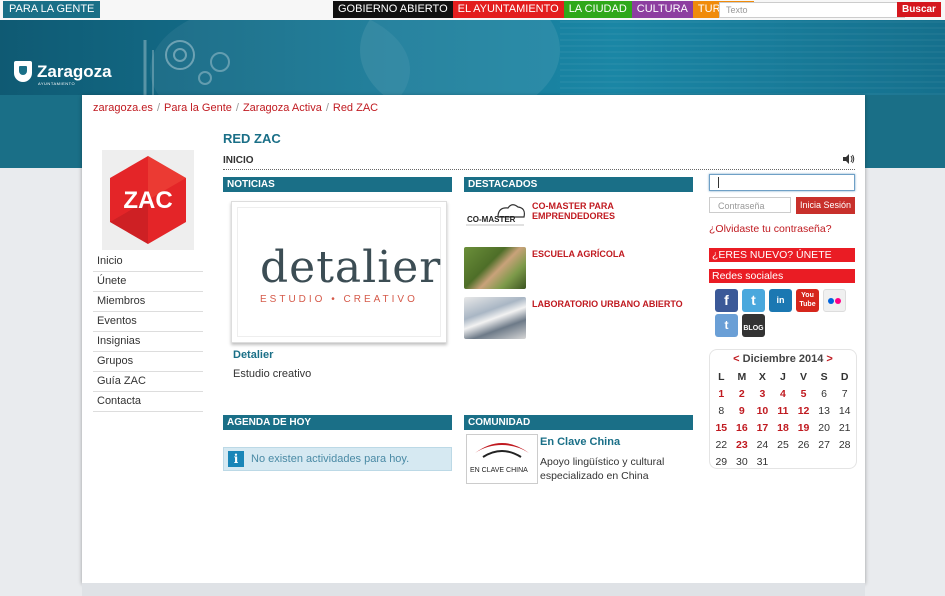  What do you see at coordinates (844, 411) in the screenshot?
I see `calendar-day: 14` at bounding box center [844, 411].